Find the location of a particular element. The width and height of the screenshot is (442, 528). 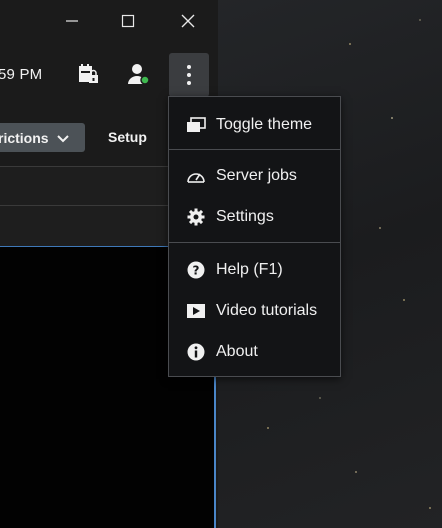

menu-item-about: About is located at coordinates (254, 352).